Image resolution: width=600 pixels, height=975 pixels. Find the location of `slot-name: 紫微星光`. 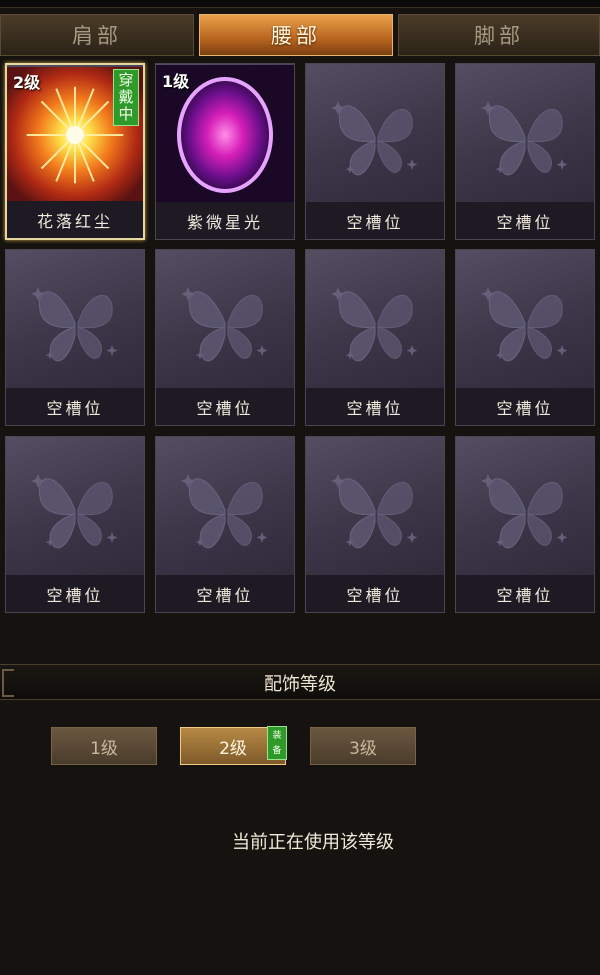

slot-name: 紫微星光 is located at coordinates (225, 220).